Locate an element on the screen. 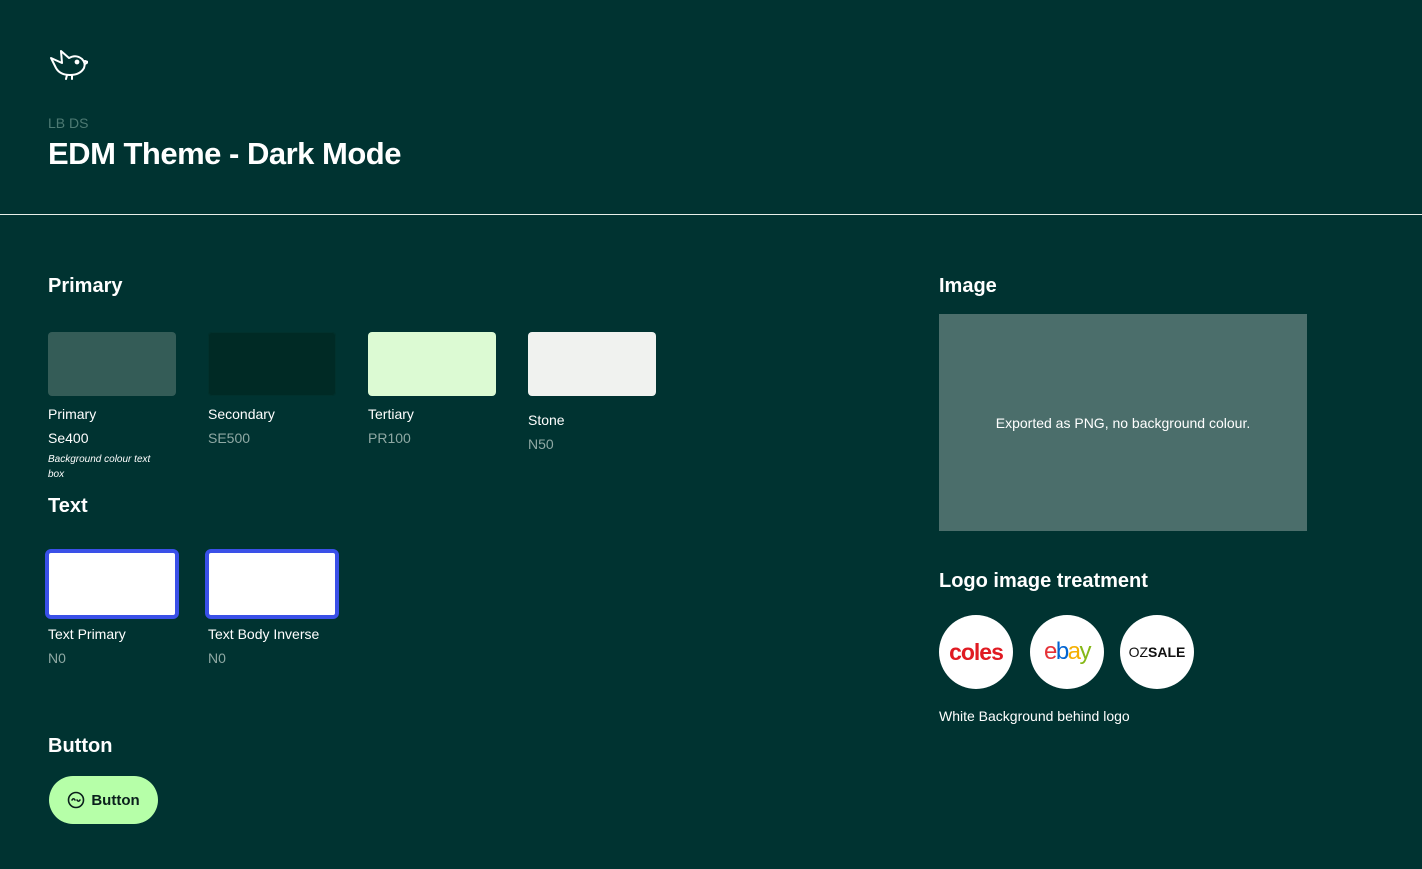 Image resolution: width=1422 pixels, height=869 pixels. bird-icon is located at coordinates (69, 65).